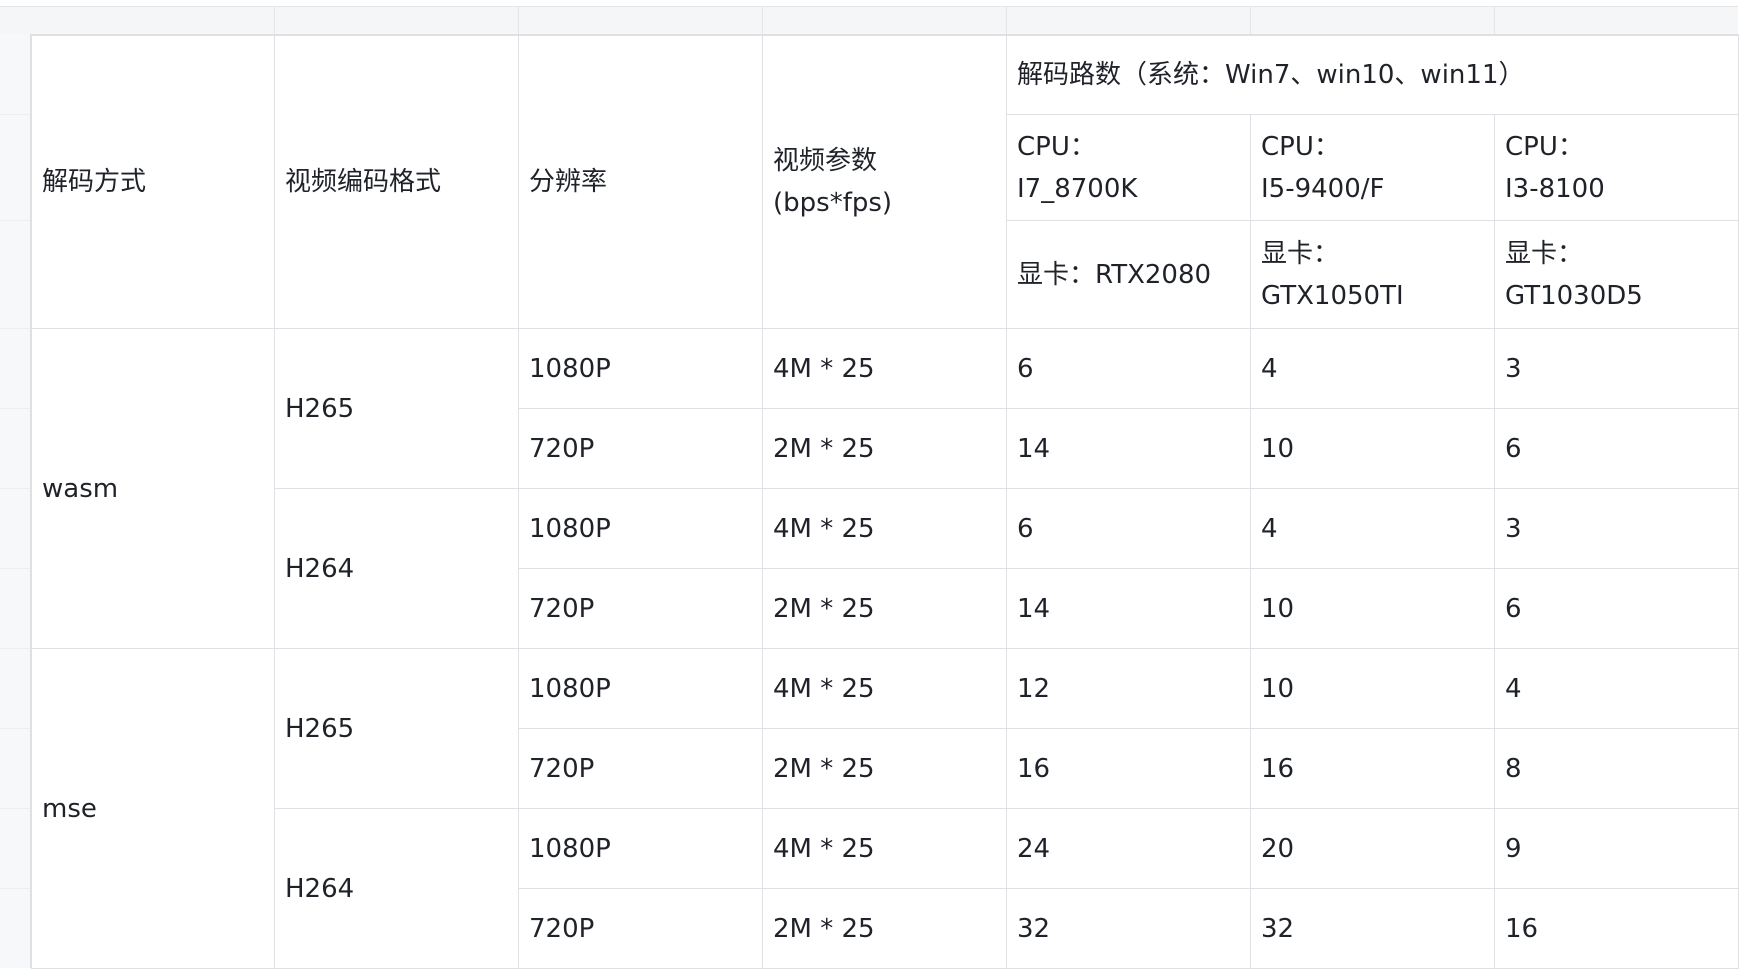 Image resolution: width=1744 pixels, height=972 pixels. Describe the element at coordinates (1616, 167) in the screenshot. I see `header-cpu-config-3: CPU： I3-8100` at that location.